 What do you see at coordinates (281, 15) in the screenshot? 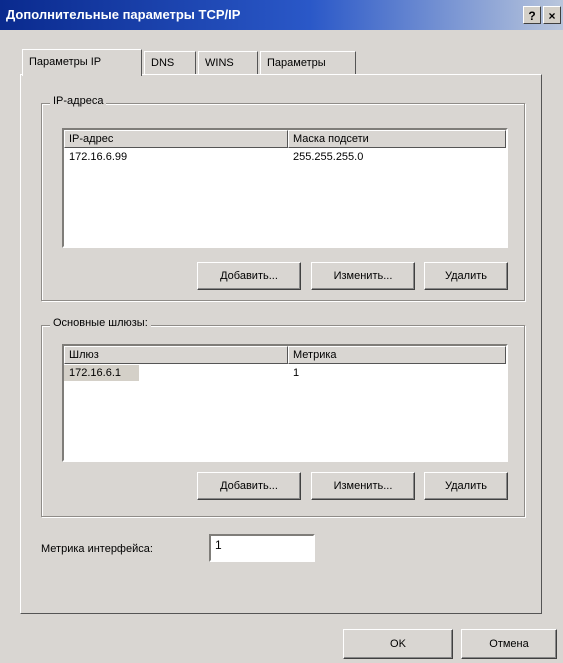
I see `title-bar: Дополнительные параметры TCP/IP ? ×` at bounding box center [281, 15].